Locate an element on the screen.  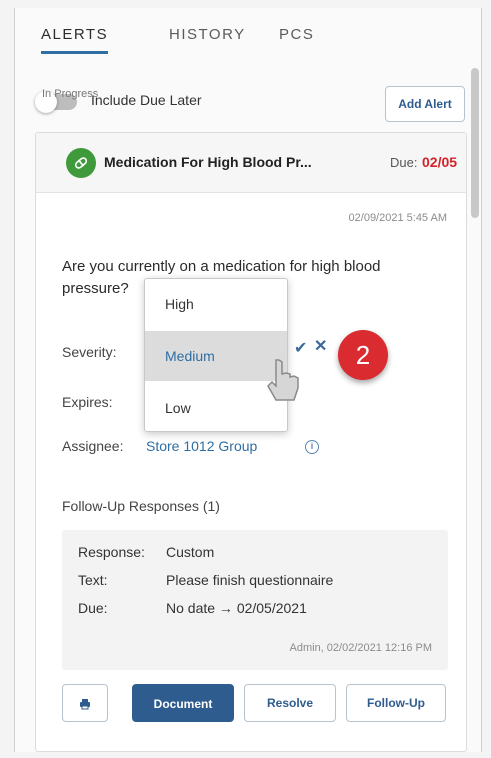
assignee-link: Store 1012 Group is located at coordinates (201, 446).